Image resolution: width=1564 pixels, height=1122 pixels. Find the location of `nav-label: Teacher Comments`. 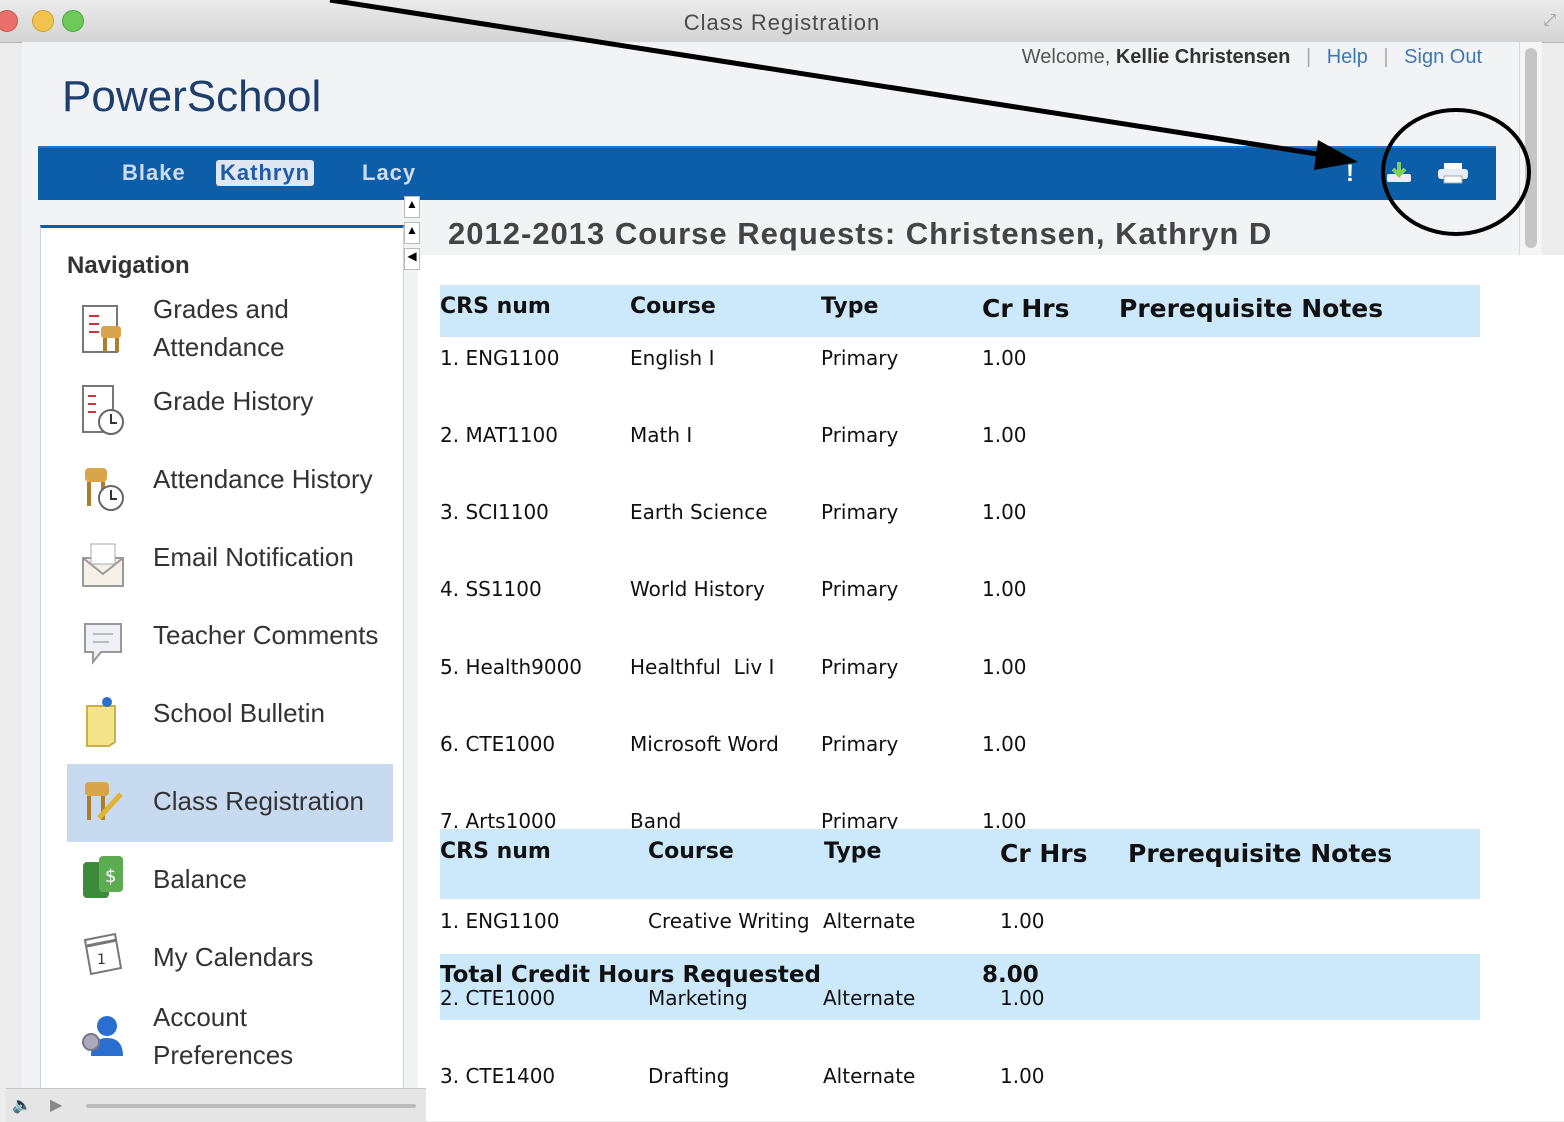

nav-label: Teacher Comments is located at coordinates (266, 635).